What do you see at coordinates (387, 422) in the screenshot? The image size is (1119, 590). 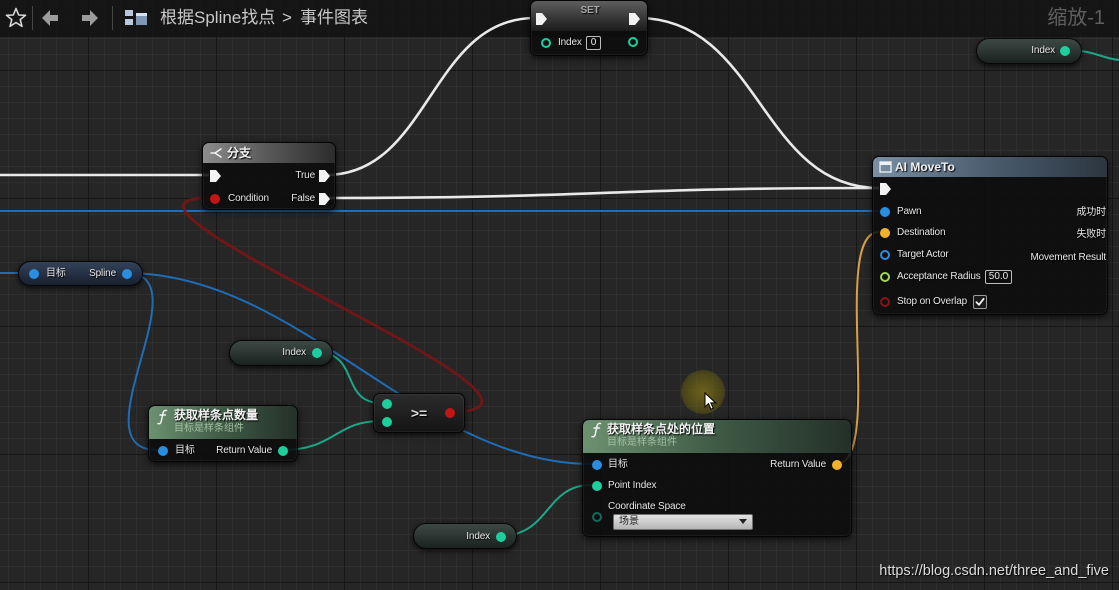 I see `compare-input-b-pin` at bounding box center [387, 422].